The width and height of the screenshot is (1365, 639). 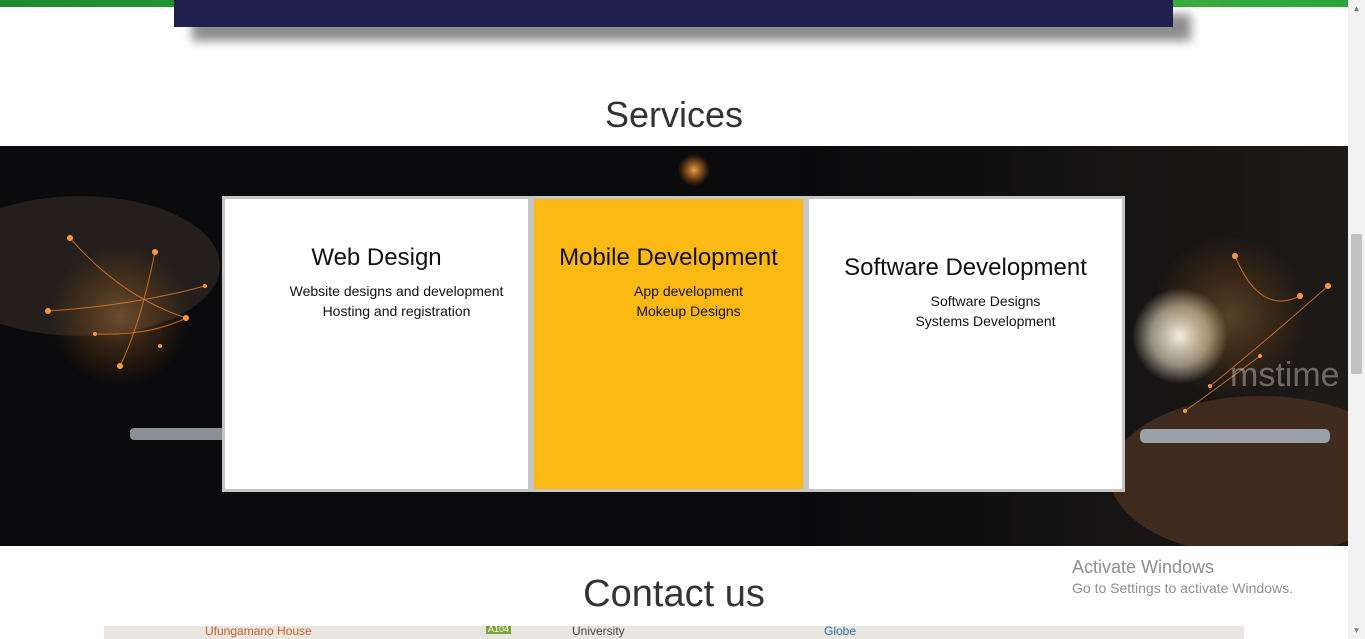 What do you see at coordinates (376, 257) in the screenshot?
I see `service-card-title: Web Design` at bounding box center [376, 257].